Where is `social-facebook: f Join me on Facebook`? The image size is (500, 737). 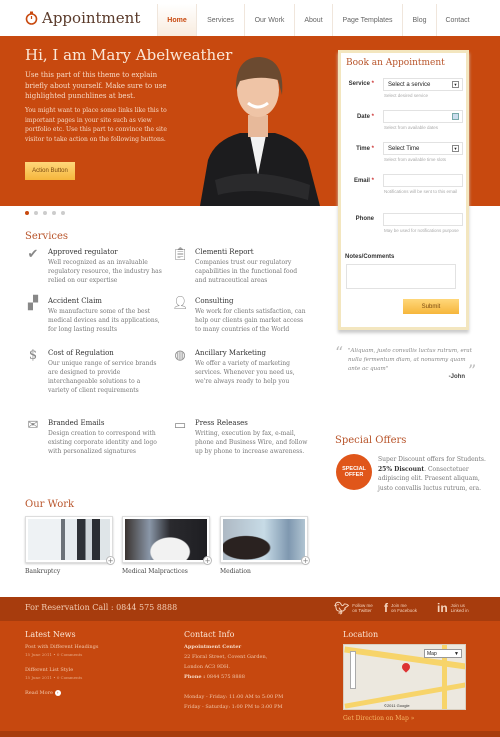
social-facebook: f Join me on Facebook is located at coordinates (400, 608).